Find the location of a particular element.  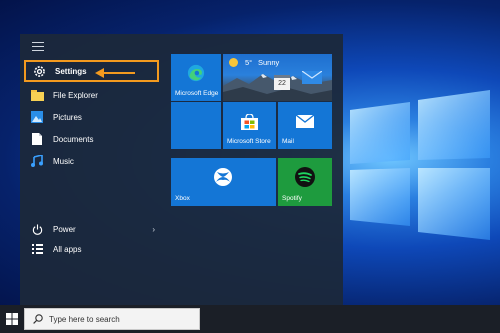

sidebar-item-documents: Documents is located at coordinates (91, 139).